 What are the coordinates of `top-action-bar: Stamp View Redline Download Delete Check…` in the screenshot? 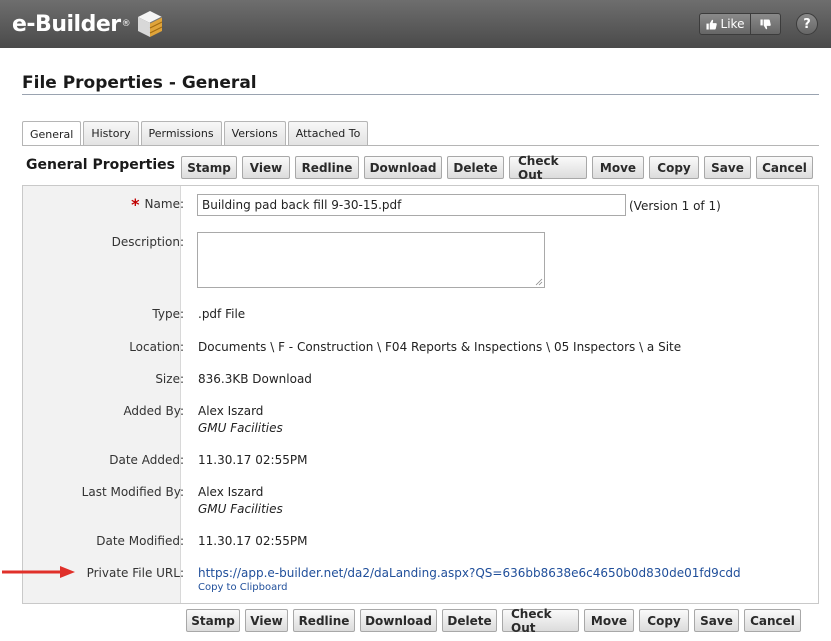 It's located at (497, 168).